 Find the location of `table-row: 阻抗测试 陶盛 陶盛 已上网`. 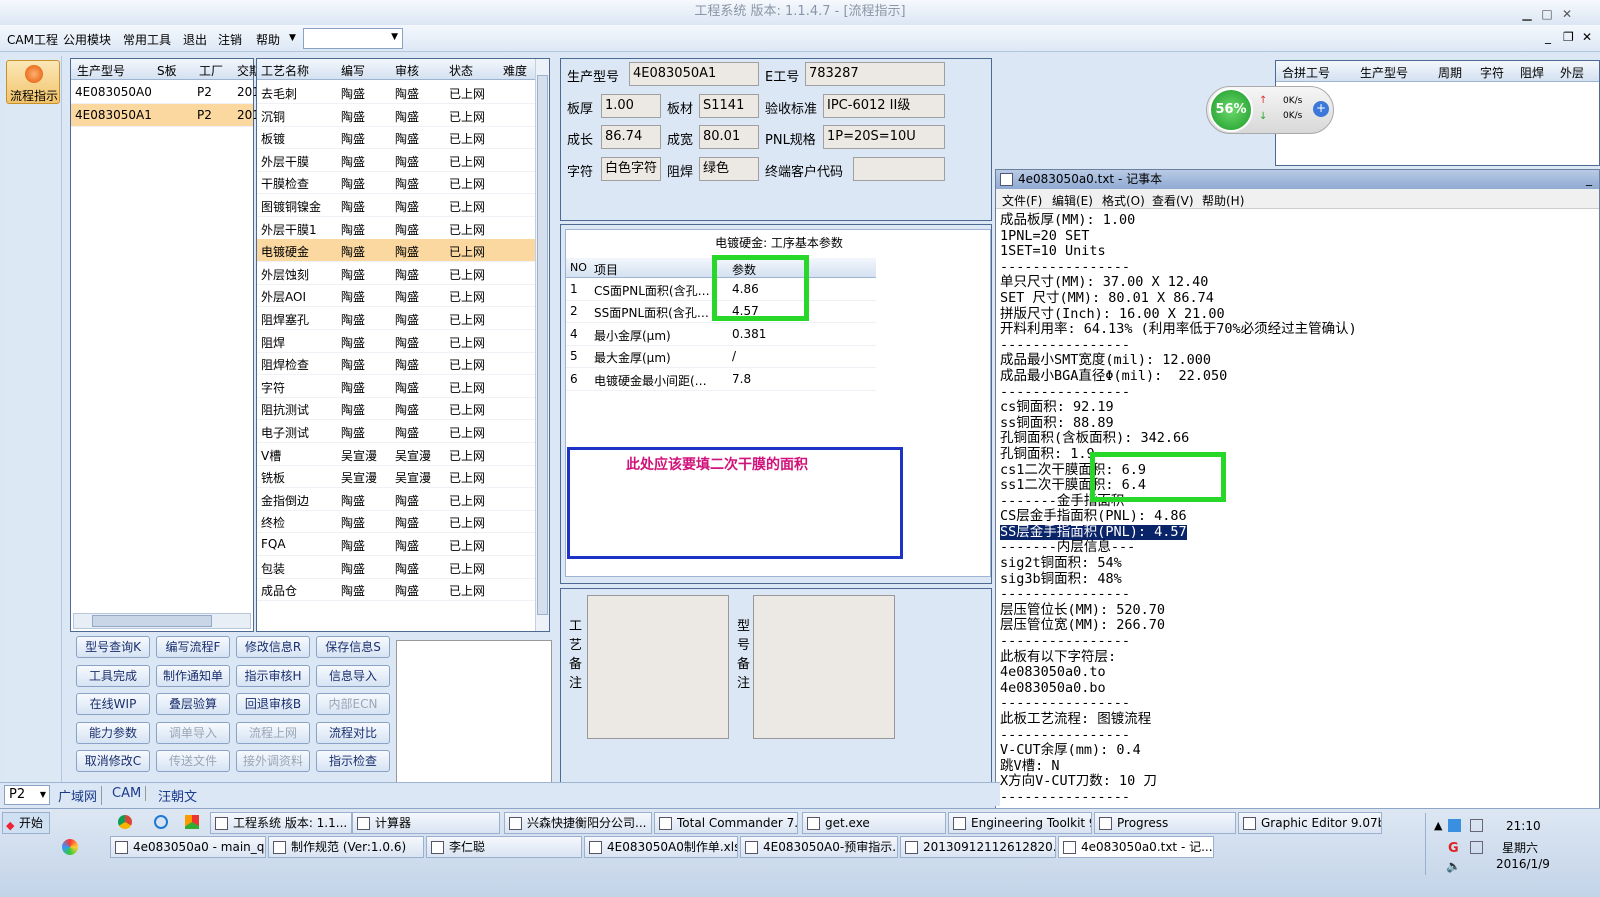

table-row: 阻抗测试 陶盛 陶盛 已上网 is located at coordinates (396, 409).